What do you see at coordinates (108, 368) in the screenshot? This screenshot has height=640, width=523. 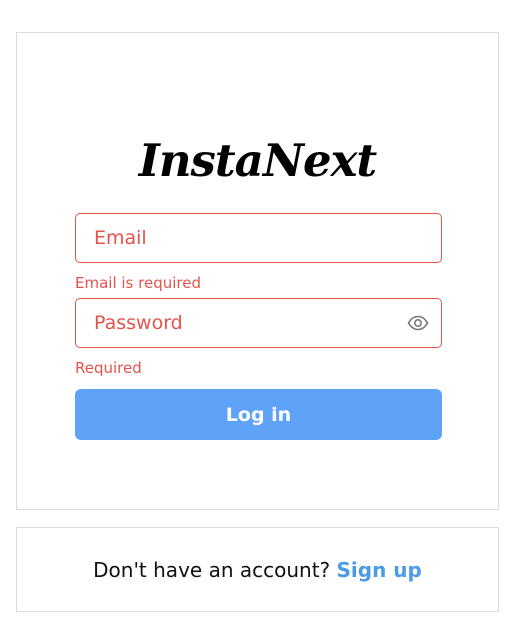 I see `password-error-message: Required` at bounding box center [108, 368].